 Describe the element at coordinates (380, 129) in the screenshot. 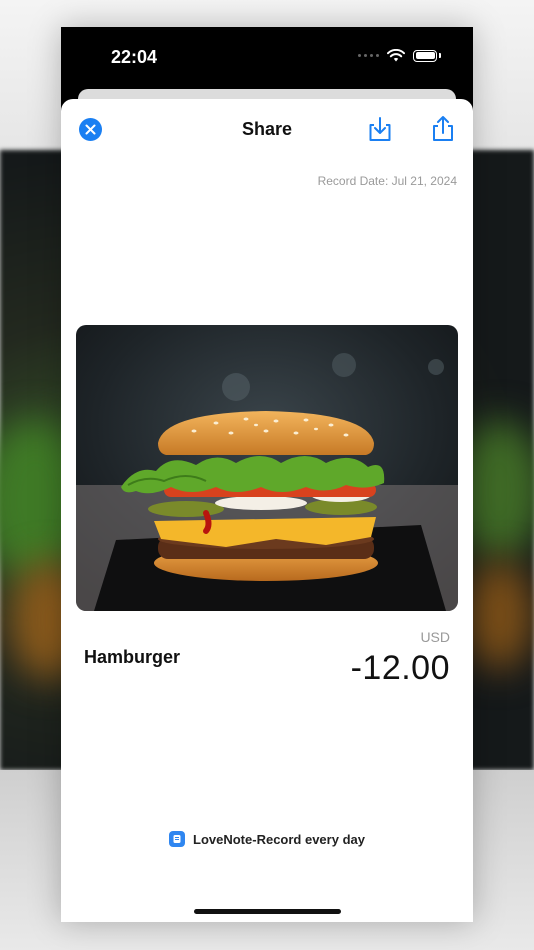

I see `download-button` at that location.